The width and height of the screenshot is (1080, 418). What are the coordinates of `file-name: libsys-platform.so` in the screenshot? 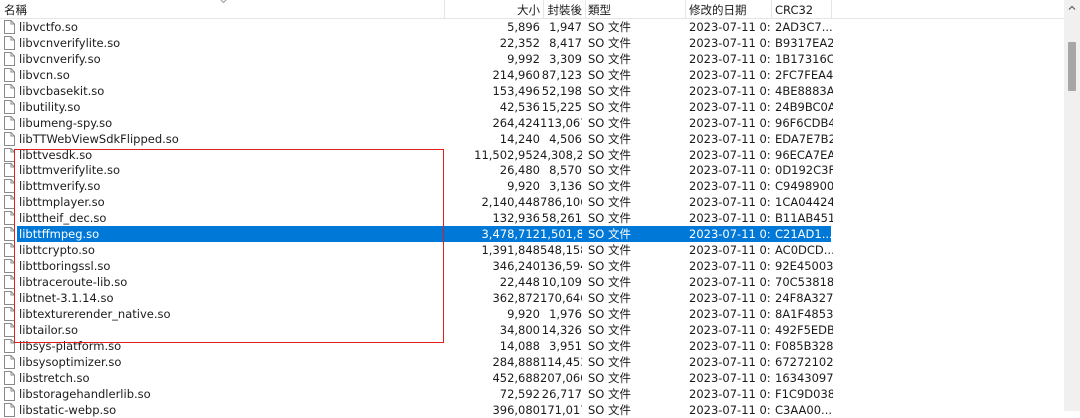 It's located at (70, 345).